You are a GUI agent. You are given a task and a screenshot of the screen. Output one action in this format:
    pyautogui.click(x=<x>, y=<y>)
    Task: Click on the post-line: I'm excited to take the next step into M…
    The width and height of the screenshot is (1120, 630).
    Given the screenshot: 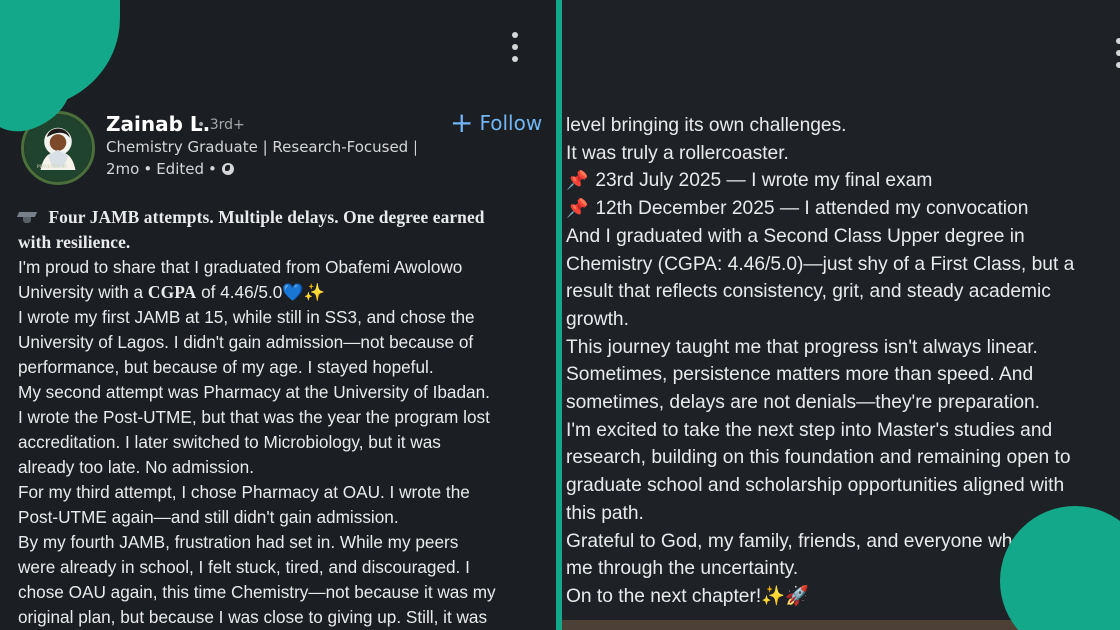 What is the action you would take?
    pyautogui.click(x=809, y=430)
    